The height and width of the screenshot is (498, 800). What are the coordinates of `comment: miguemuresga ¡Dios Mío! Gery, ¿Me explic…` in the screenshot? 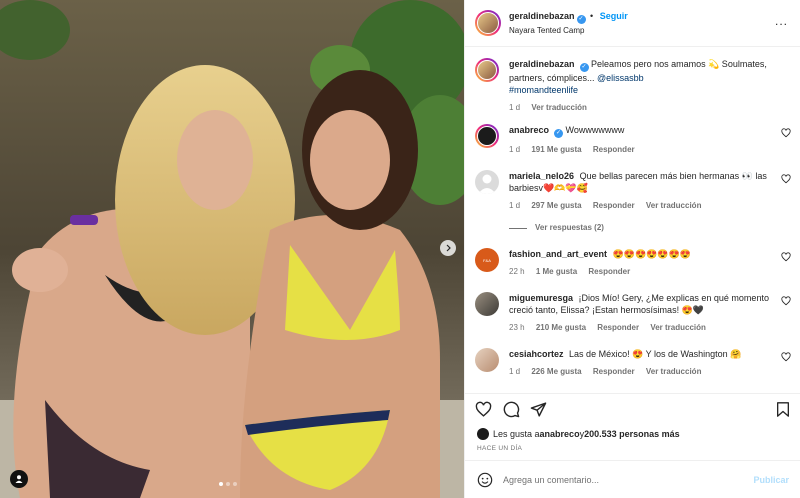 It's located at (634, 313).